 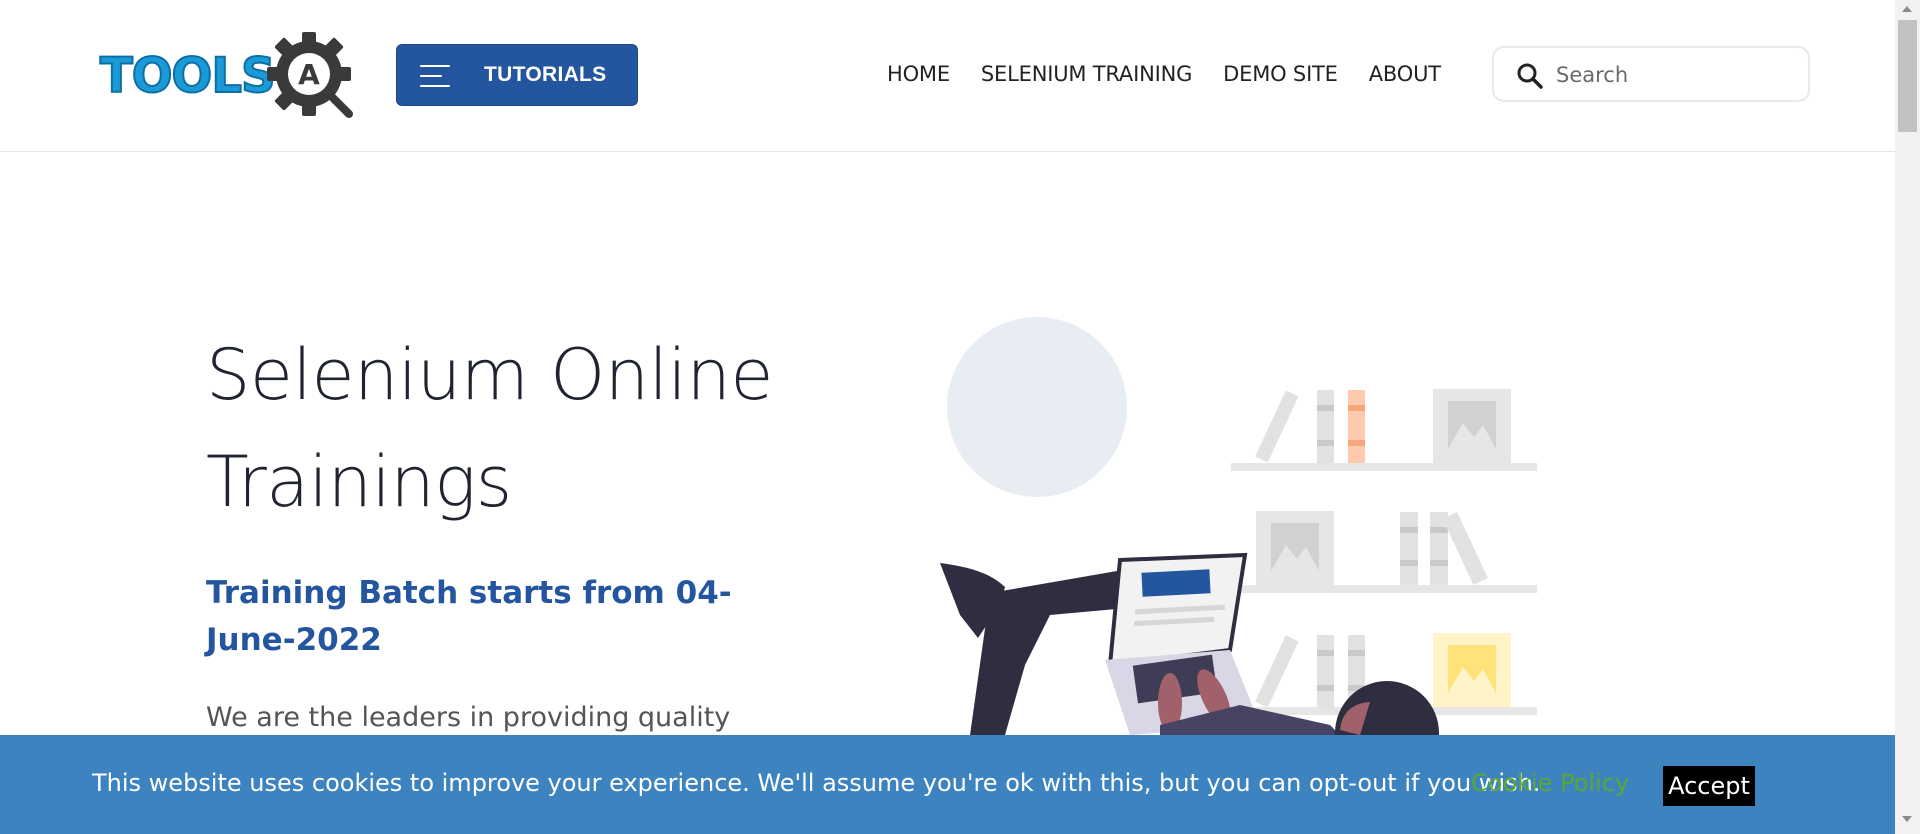 I want to click on hero-description: We are the leaders in providing quality, so click(x=468, y=717).